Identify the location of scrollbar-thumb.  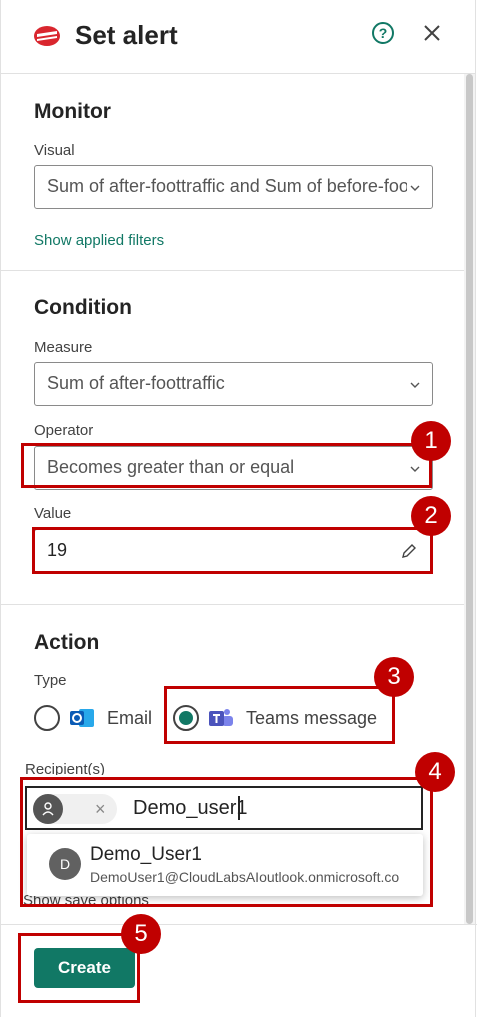
(469, 499).